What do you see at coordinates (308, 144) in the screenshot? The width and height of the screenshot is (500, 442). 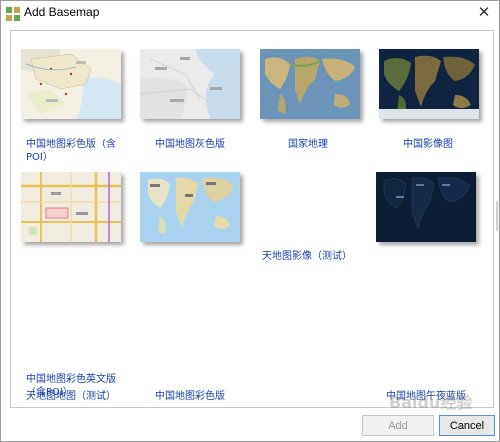 I see `basemap-label: 国家地理` at bounding box center [308, 144].